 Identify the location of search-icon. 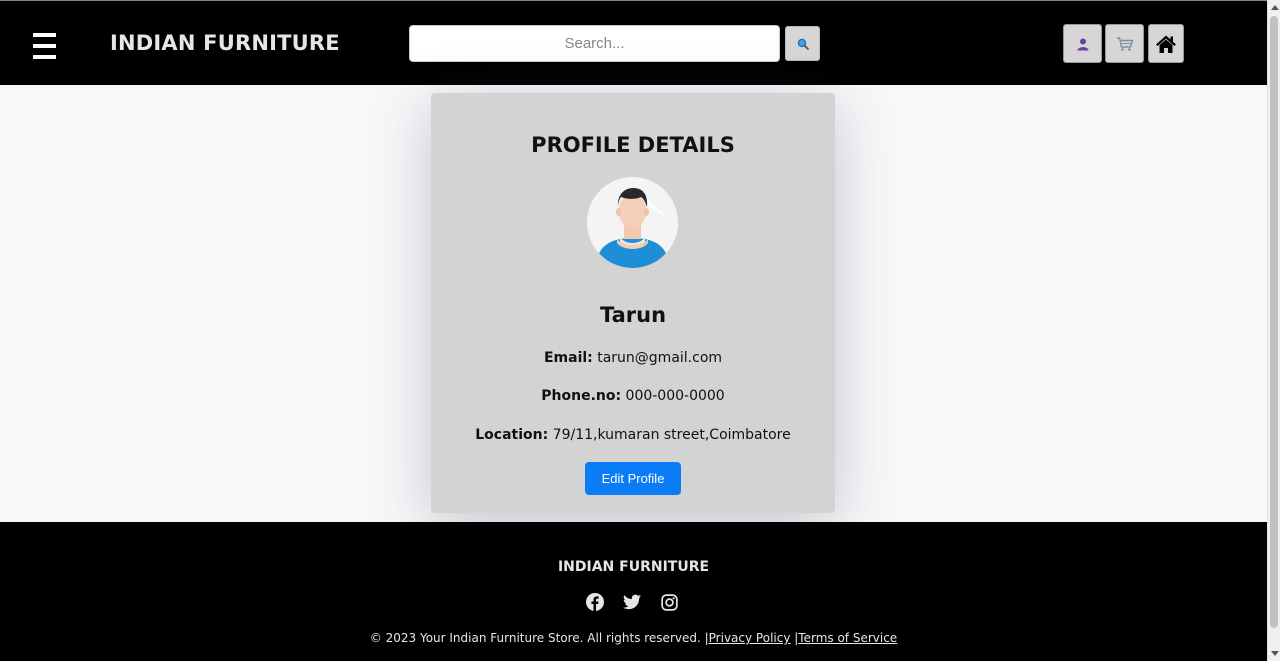
(803, 44).